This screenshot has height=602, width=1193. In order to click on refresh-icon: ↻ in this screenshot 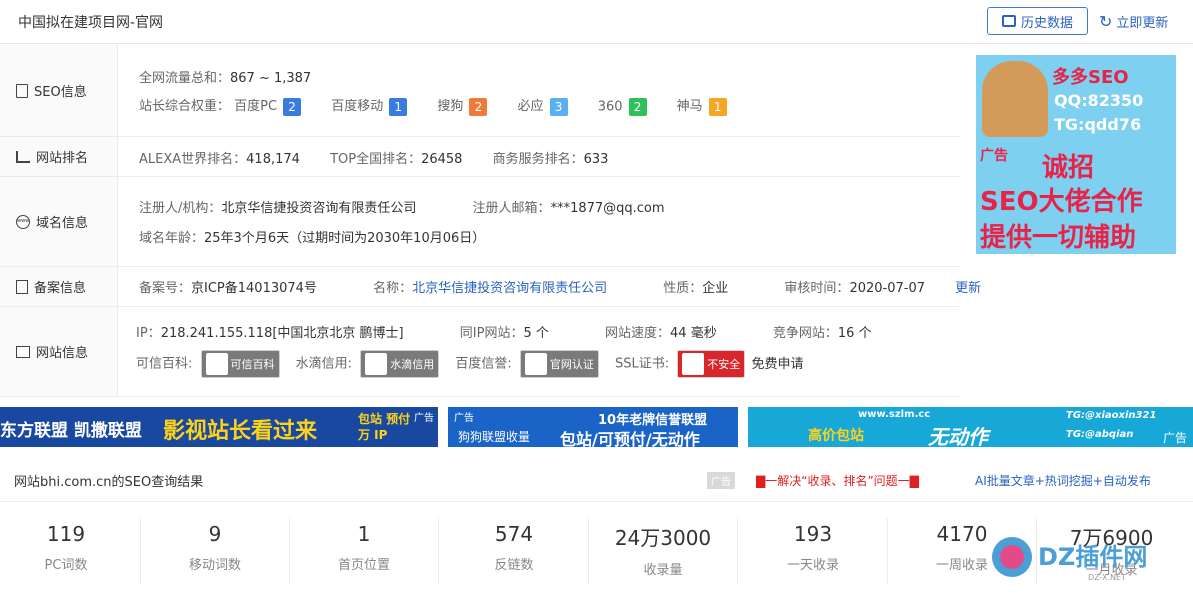, I will do `click(1106, 21)`.